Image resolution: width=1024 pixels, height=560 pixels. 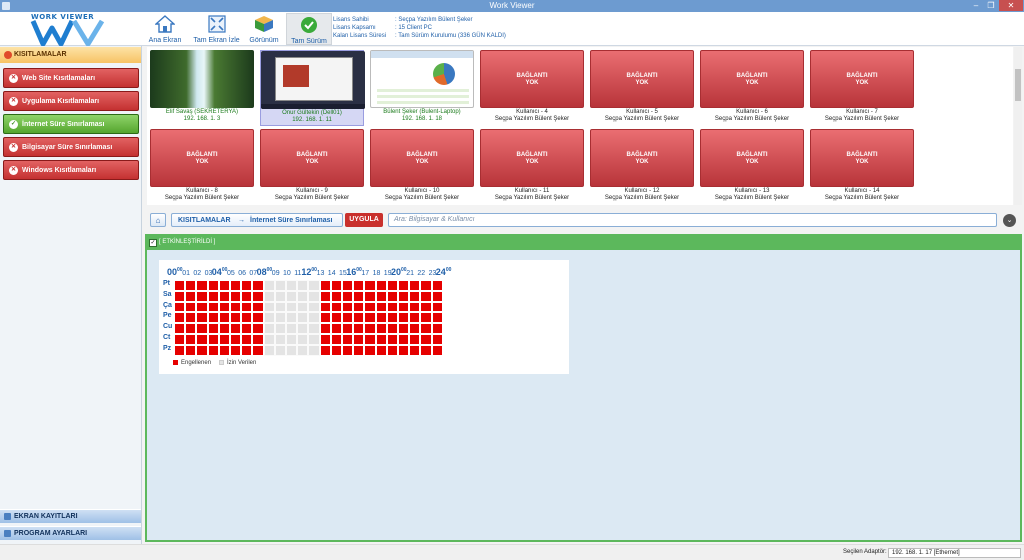 What do you see at coordinates (991, 5) in the screenshot?
I see `maximize-button: ❐` at bounding box center [991, 5].